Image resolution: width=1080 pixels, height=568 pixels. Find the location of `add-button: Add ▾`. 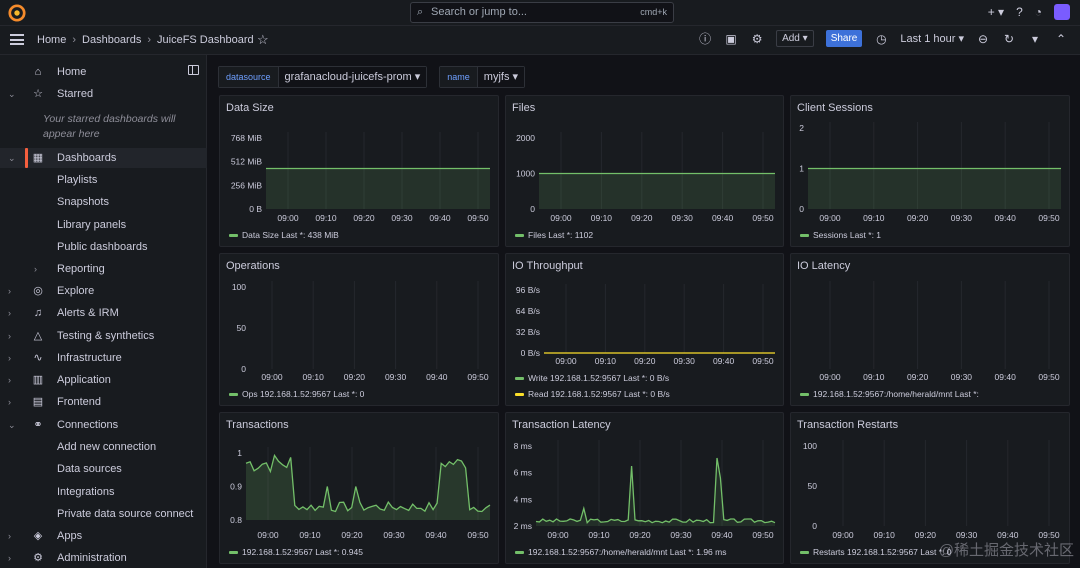

add-button: Add ▾ is located at coordinates (795, 38).